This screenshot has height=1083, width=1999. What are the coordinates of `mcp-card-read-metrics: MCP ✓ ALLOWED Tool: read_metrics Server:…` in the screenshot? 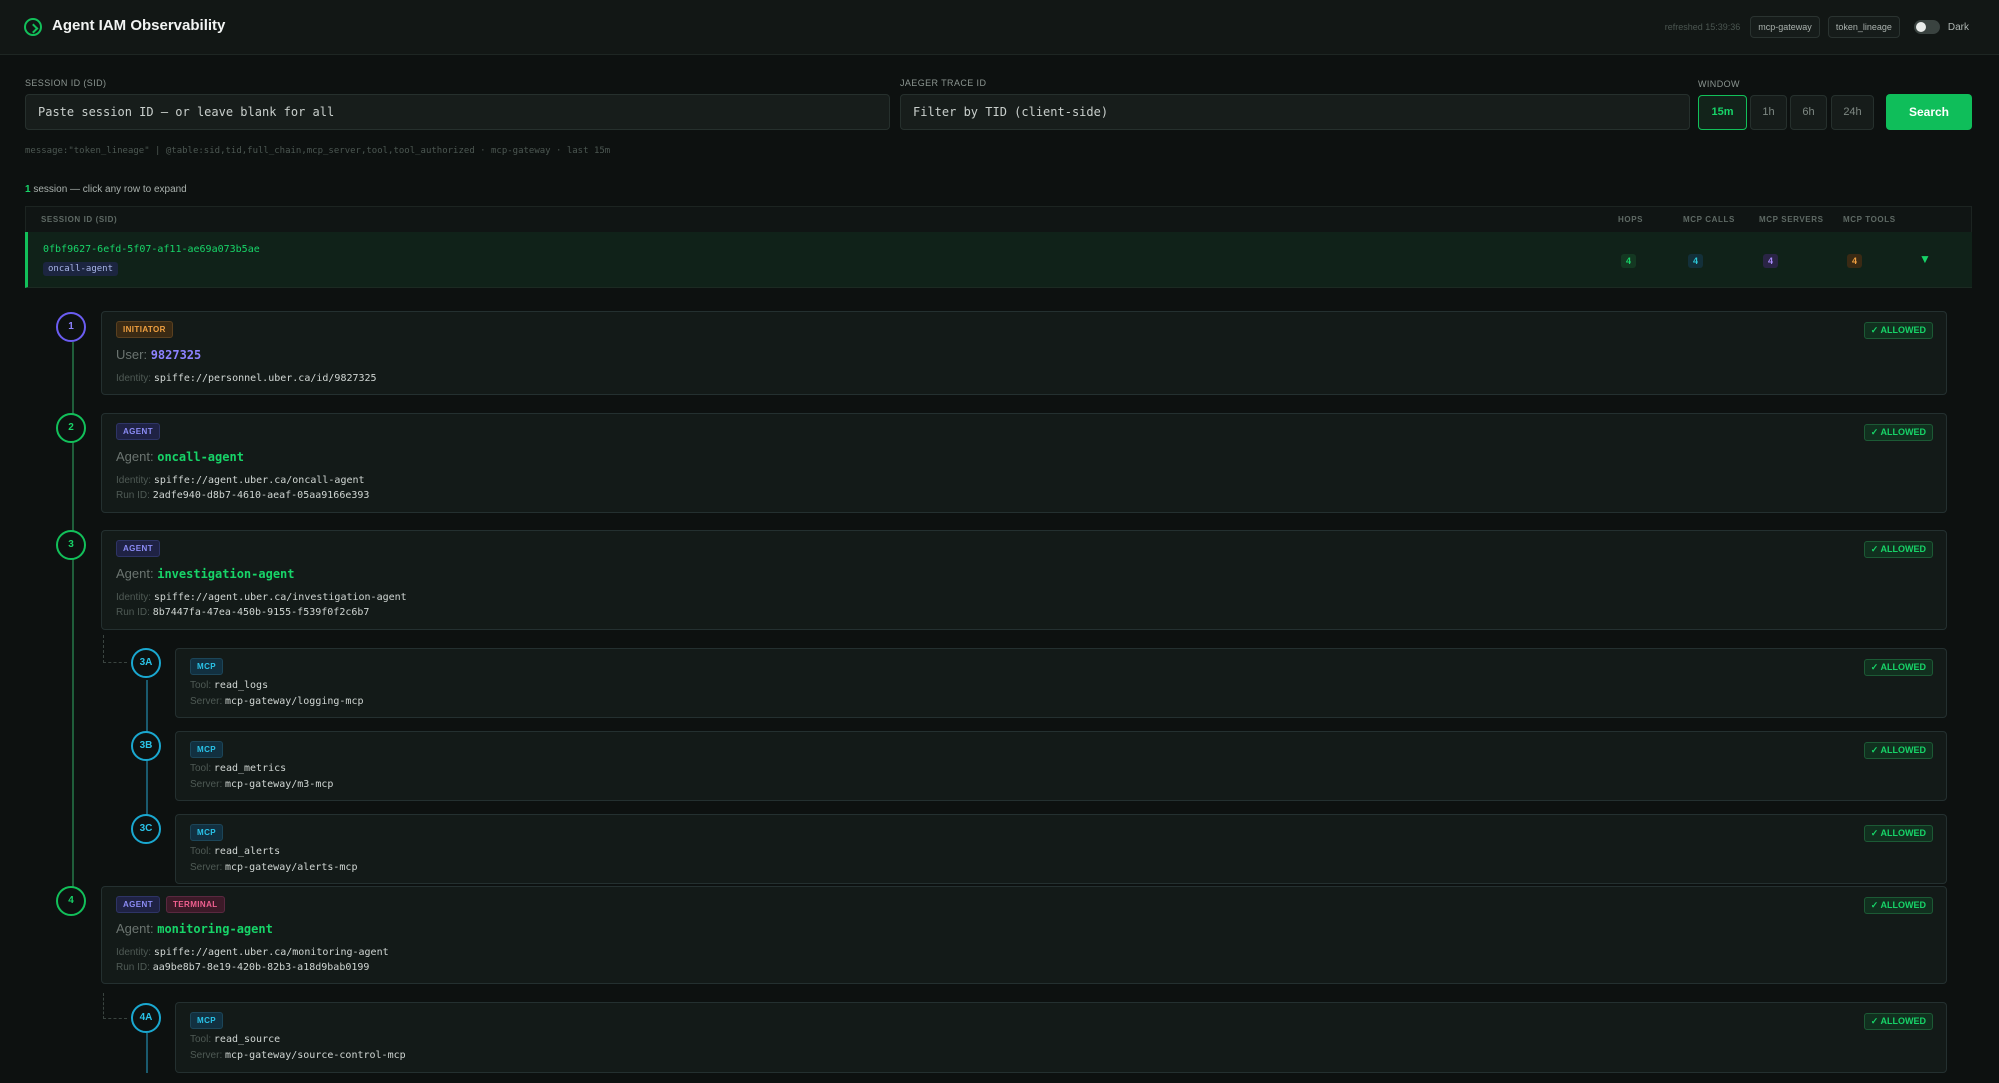 It's located at (1061, 766).